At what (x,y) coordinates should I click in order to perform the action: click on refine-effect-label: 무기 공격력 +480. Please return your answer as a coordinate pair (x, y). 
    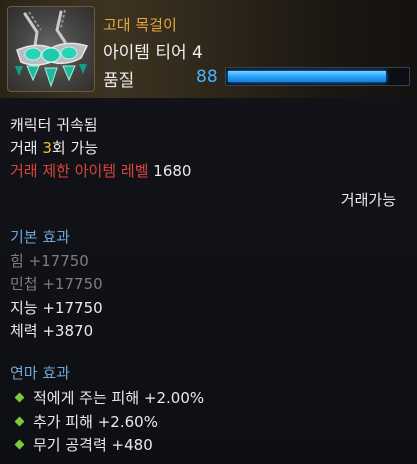
    Looking at the image, I should click on (93, 445).